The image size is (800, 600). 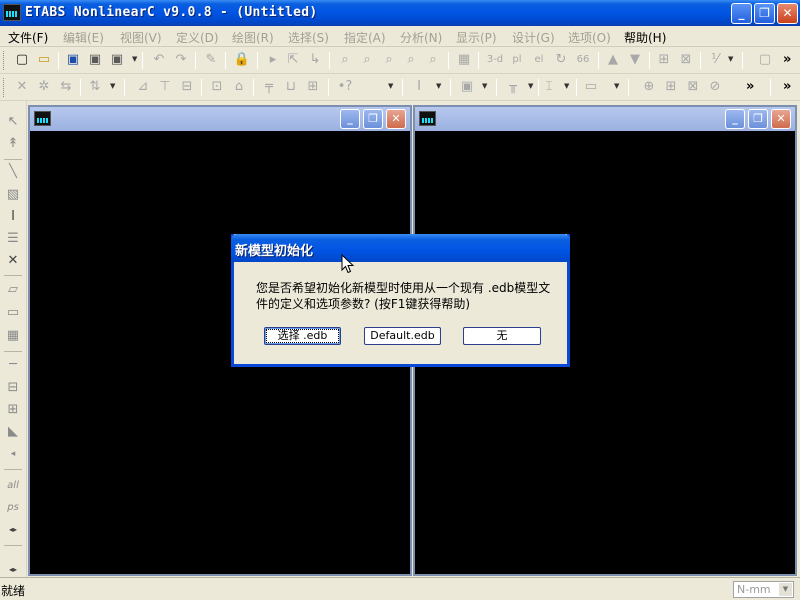 I want to click on move-down-icon: ▼, so click(x=635, y=60).